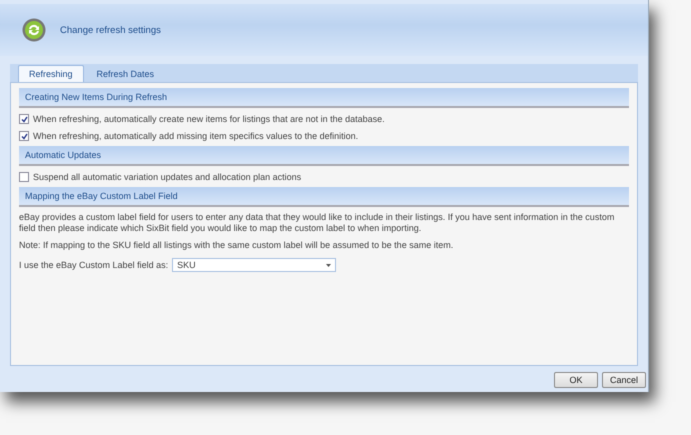 This screenshot has height=435, width=691. I want to click on field-label: I use the eBay Custom Label field as:, so click(93, 265).